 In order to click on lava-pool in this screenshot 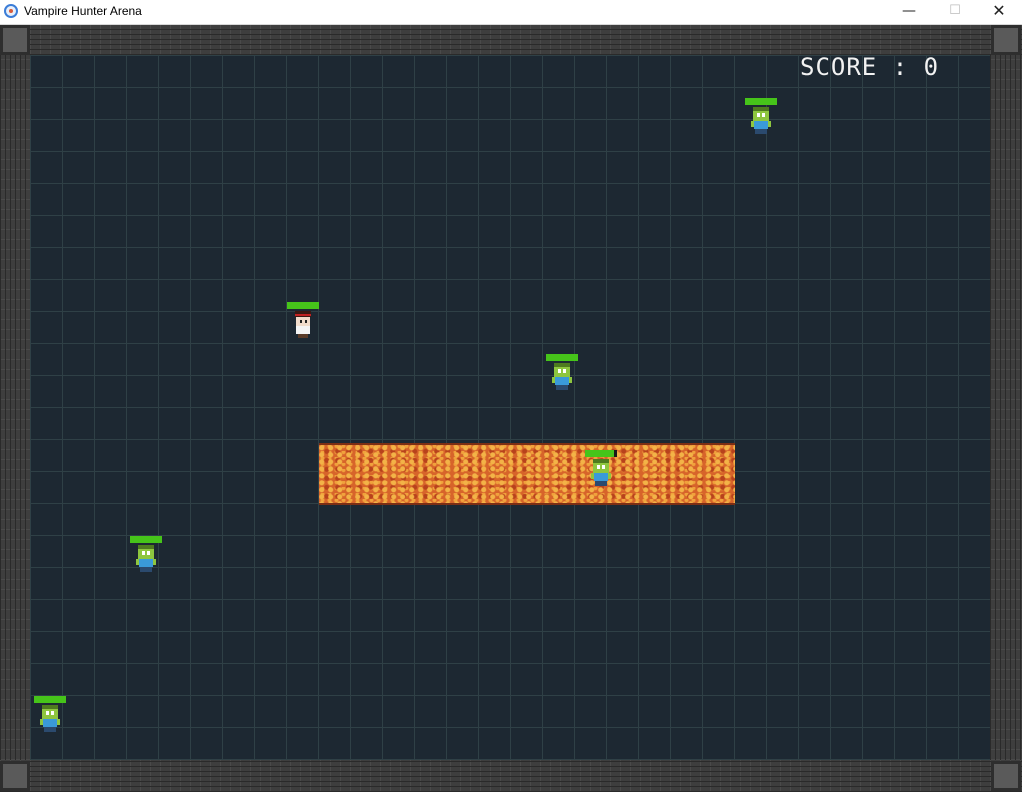, I will do `click(527, 474)`.